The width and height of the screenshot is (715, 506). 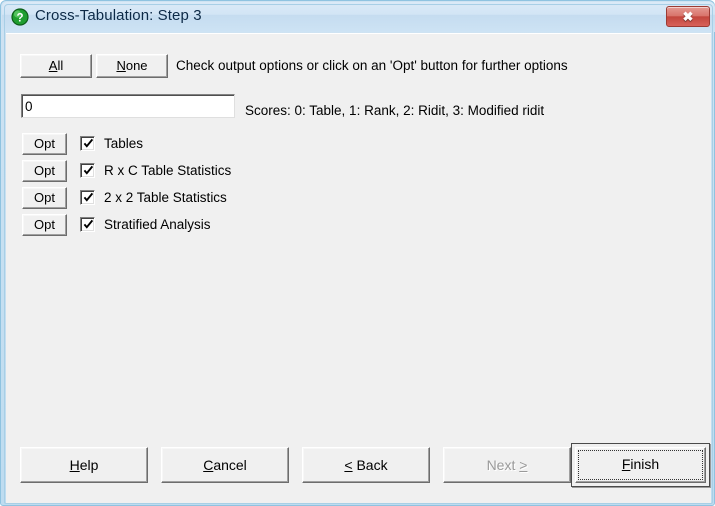 What do you see at coordinates (118, 15) in the screenshot?
I see `window-title: Cross-Tabulation: Step 3` at bounding box center [118, 15].